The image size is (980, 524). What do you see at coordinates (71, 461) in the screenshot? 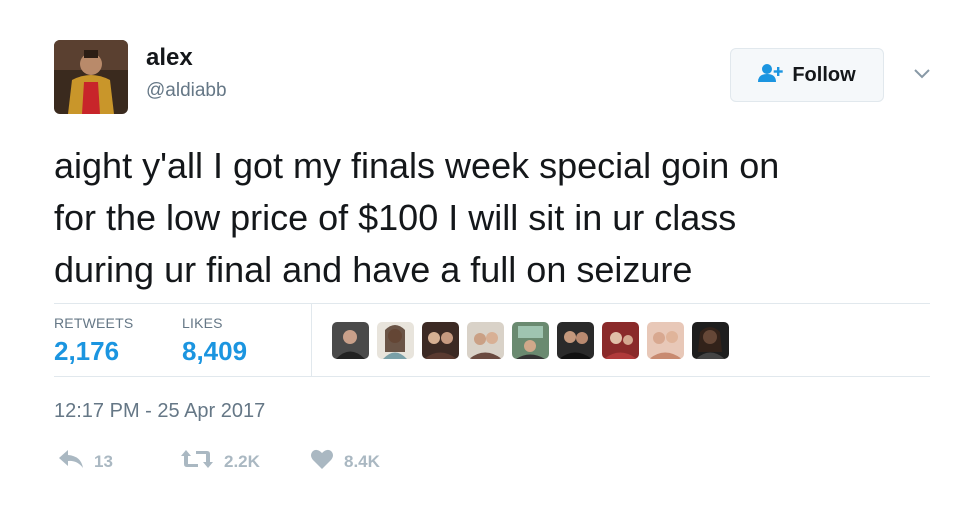
I see `reply-icon` at bounding box center [71, 461].